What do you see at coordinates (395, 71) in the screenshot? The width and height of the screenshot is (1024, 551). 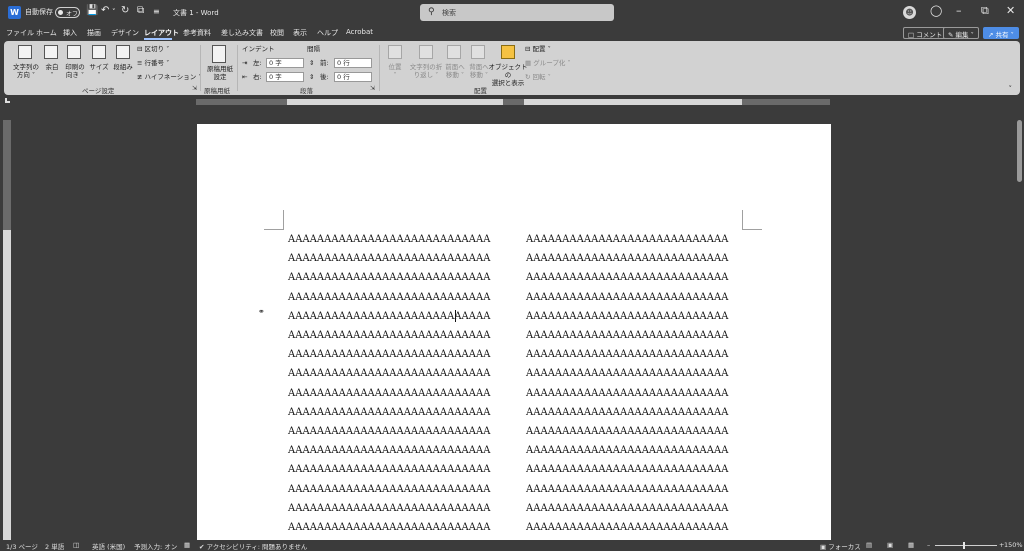 I see `position-button: 位置 ˅` at bounding box center [395, 71].